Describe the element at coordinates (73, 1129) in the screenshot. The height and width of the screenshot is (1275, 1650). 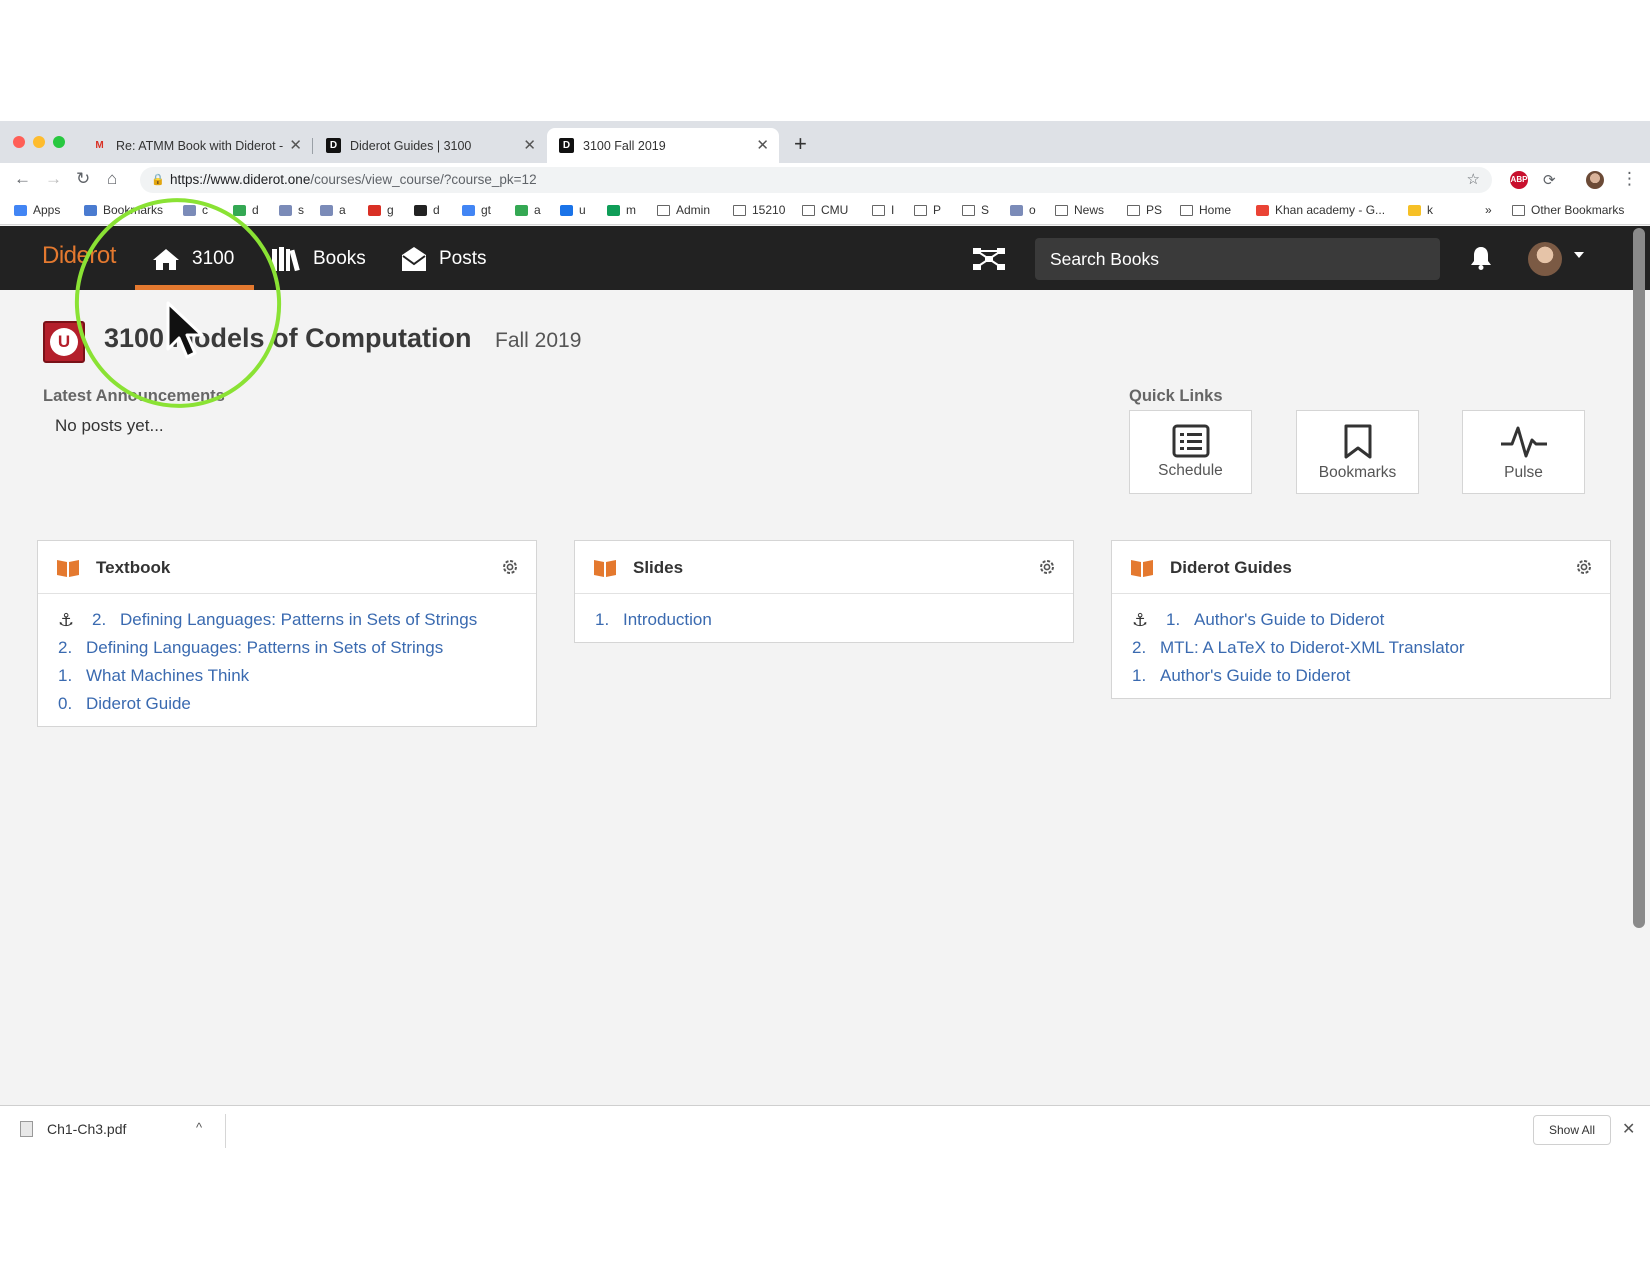
I see `download-item: Ch1-Ch3.pdf` at that location.